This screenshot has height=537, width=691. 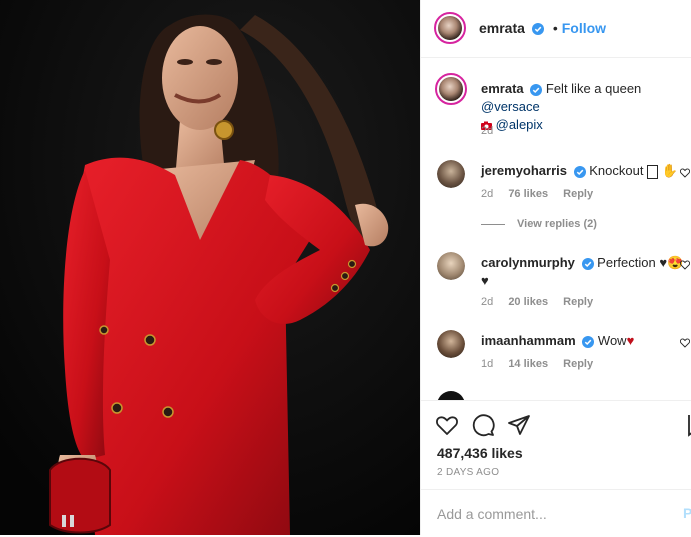 What do you see at coordinates (480, 453) in the screenshot?
I see `likes-count: 487,436 likes` at bounding box center [480, 453].